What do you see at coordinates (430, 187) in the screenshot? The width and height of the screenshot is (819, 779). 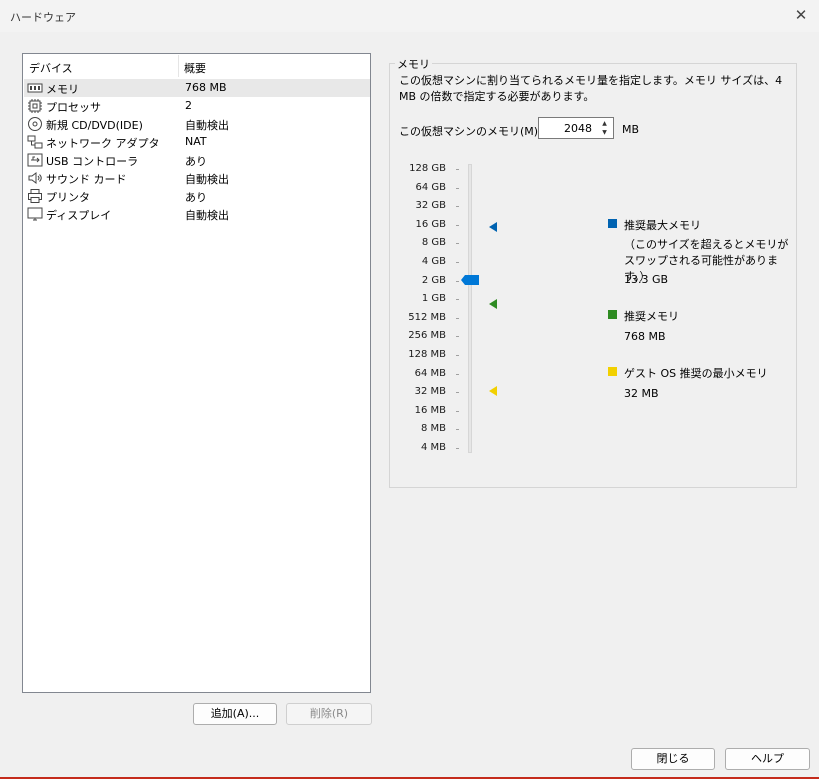 I see `scale-label: 64 GB` at bounding box center [430, 187].